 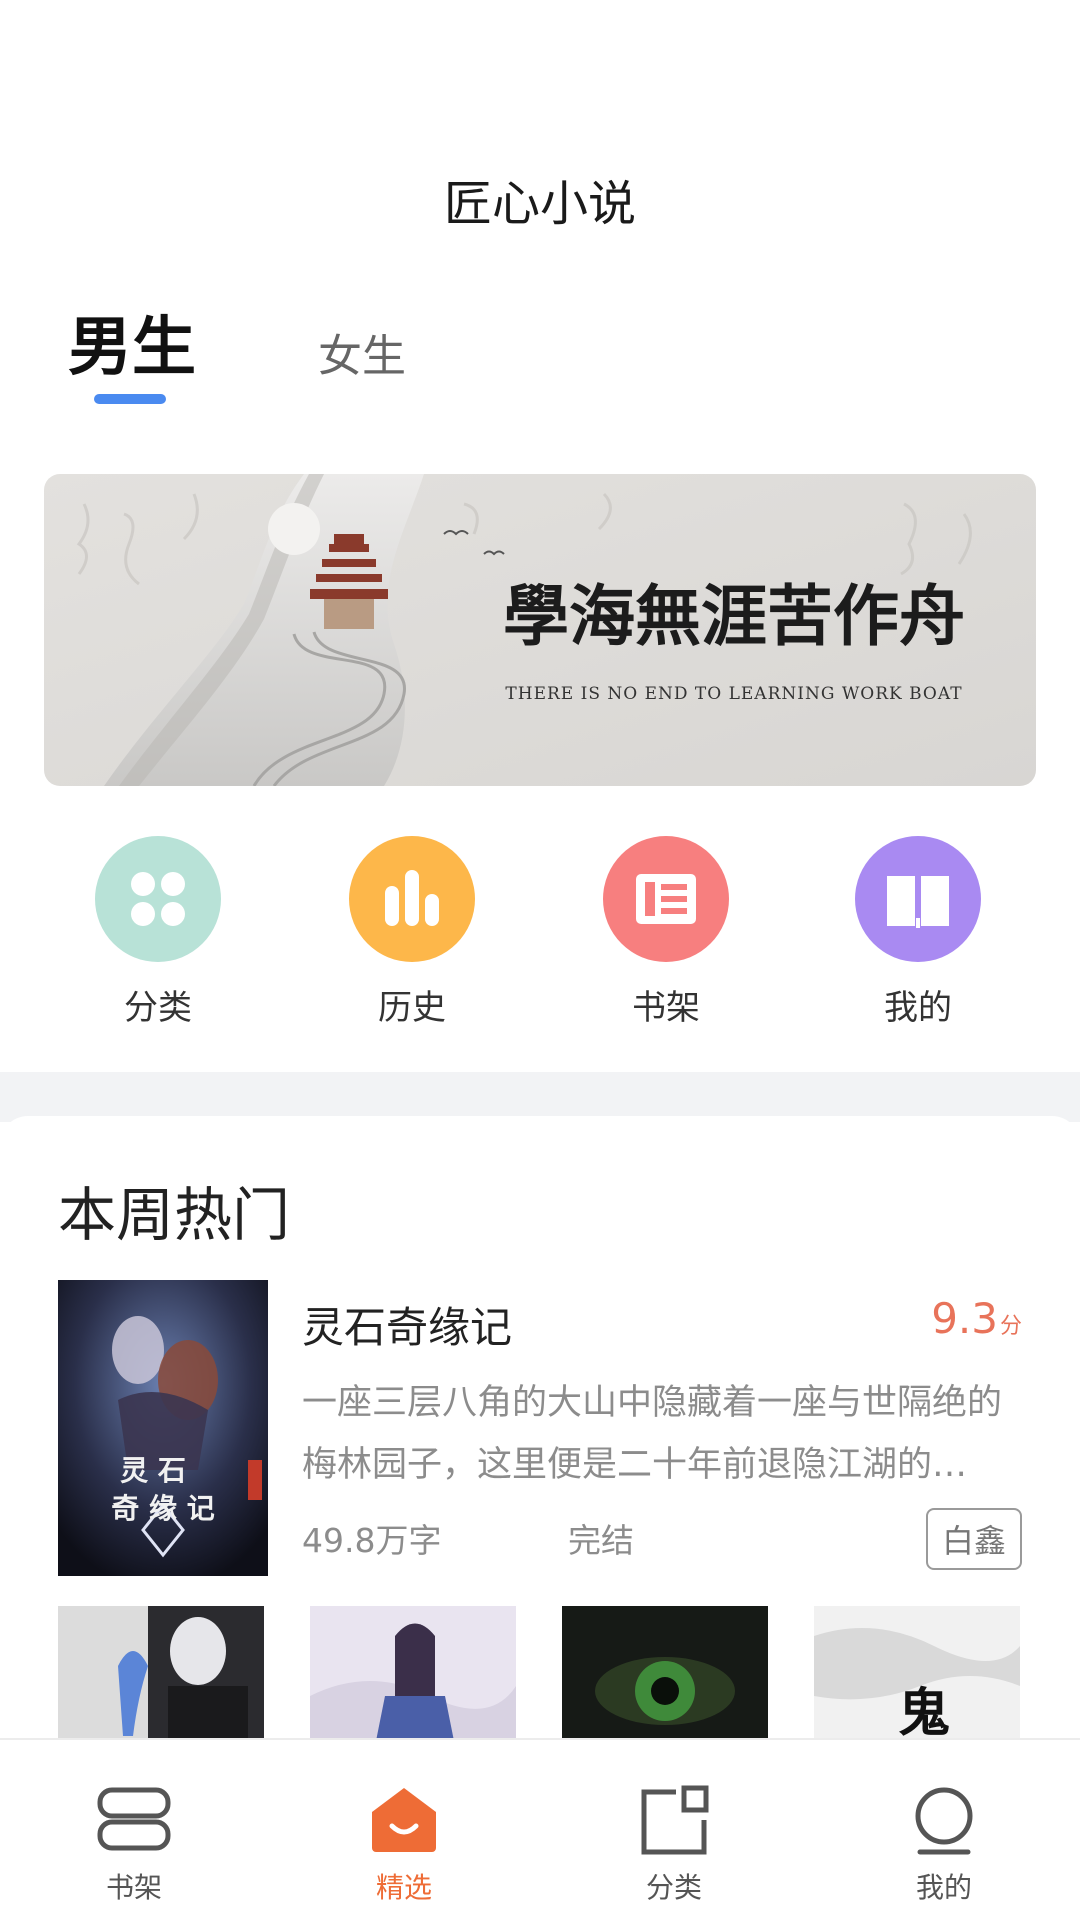 I want to click on book-title: 灵石奇缘记, so click(x=407, y=1324).